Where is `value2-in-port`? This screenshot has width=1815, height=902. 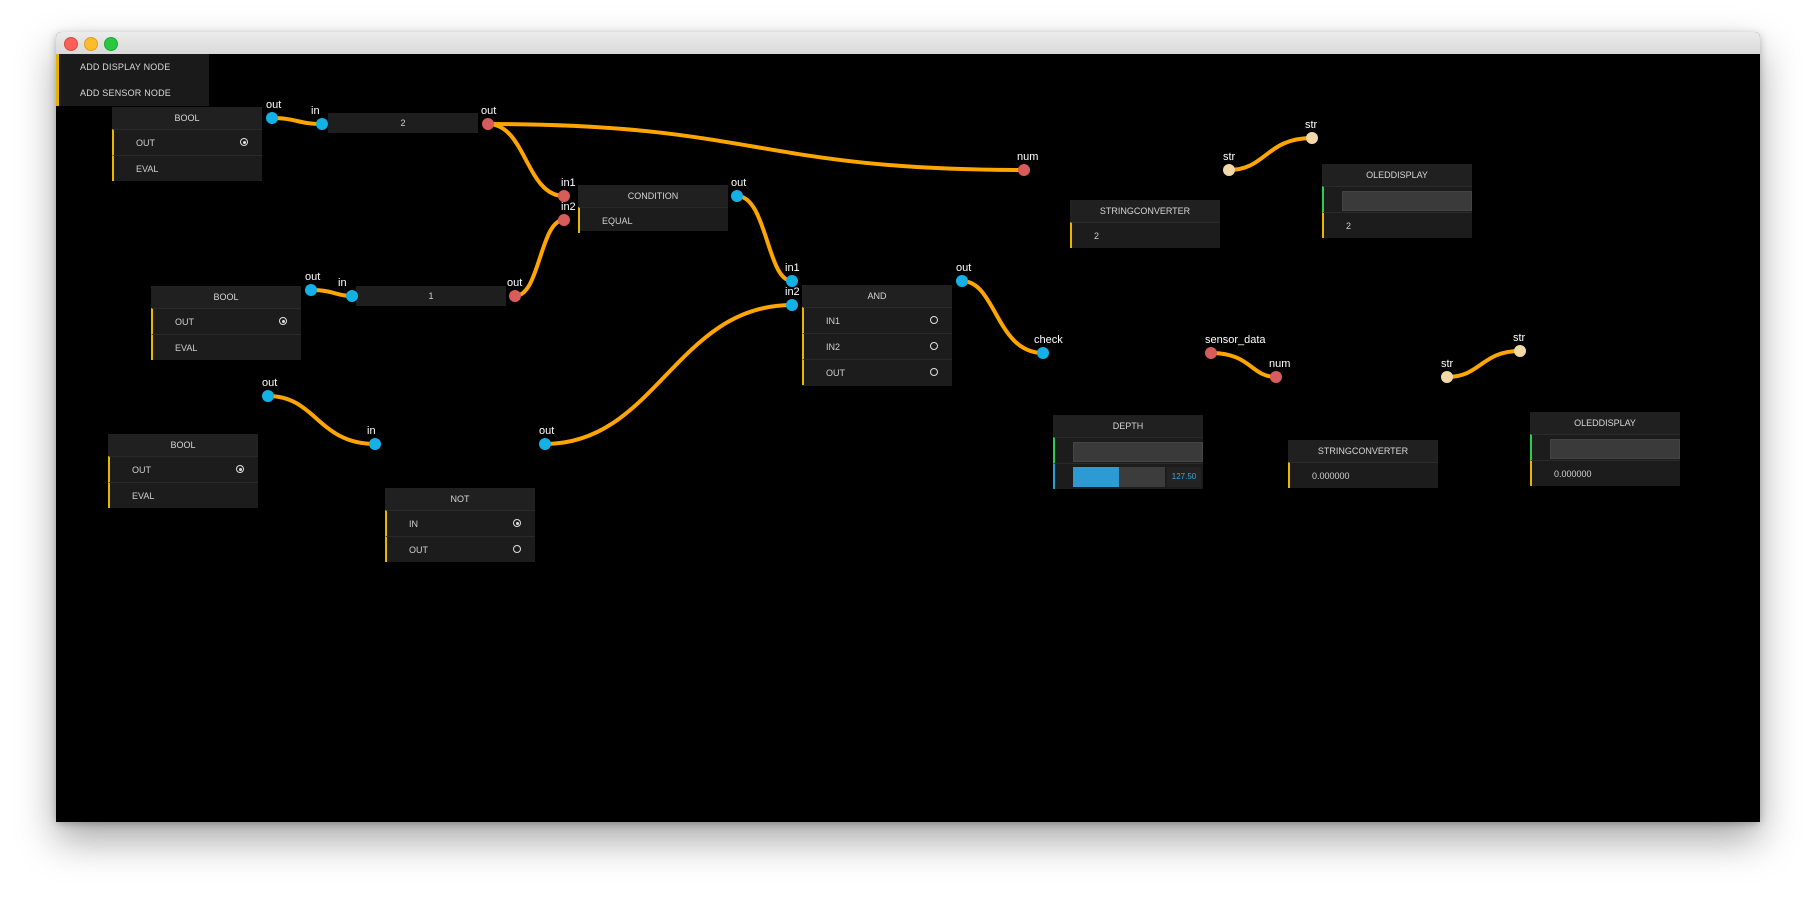
value2-in-port is located at coordinates (352, 296).